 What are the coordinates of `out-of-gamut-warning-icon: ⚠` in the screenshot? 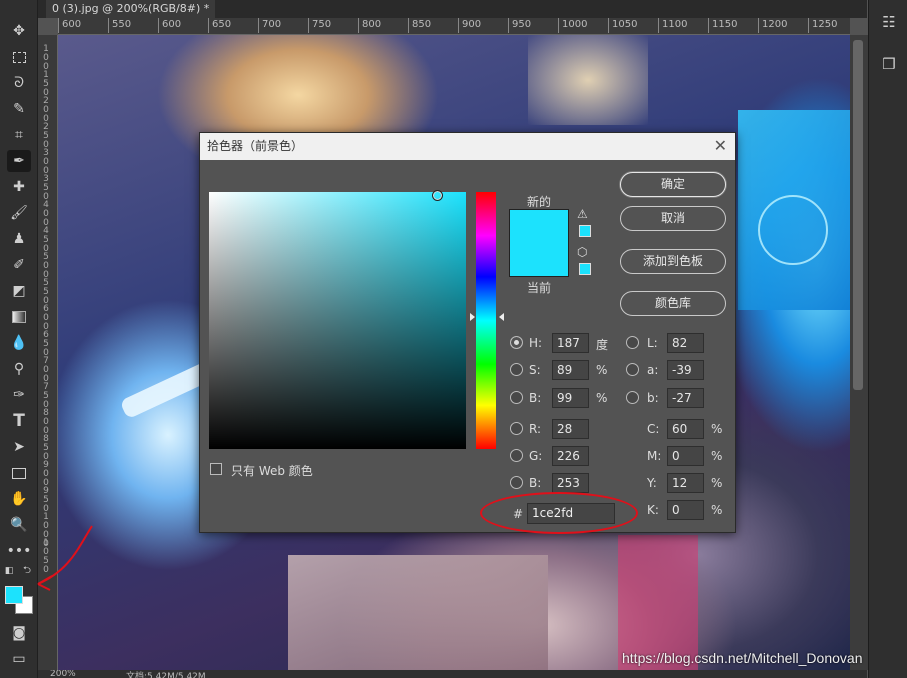 It's located at (582, 214).